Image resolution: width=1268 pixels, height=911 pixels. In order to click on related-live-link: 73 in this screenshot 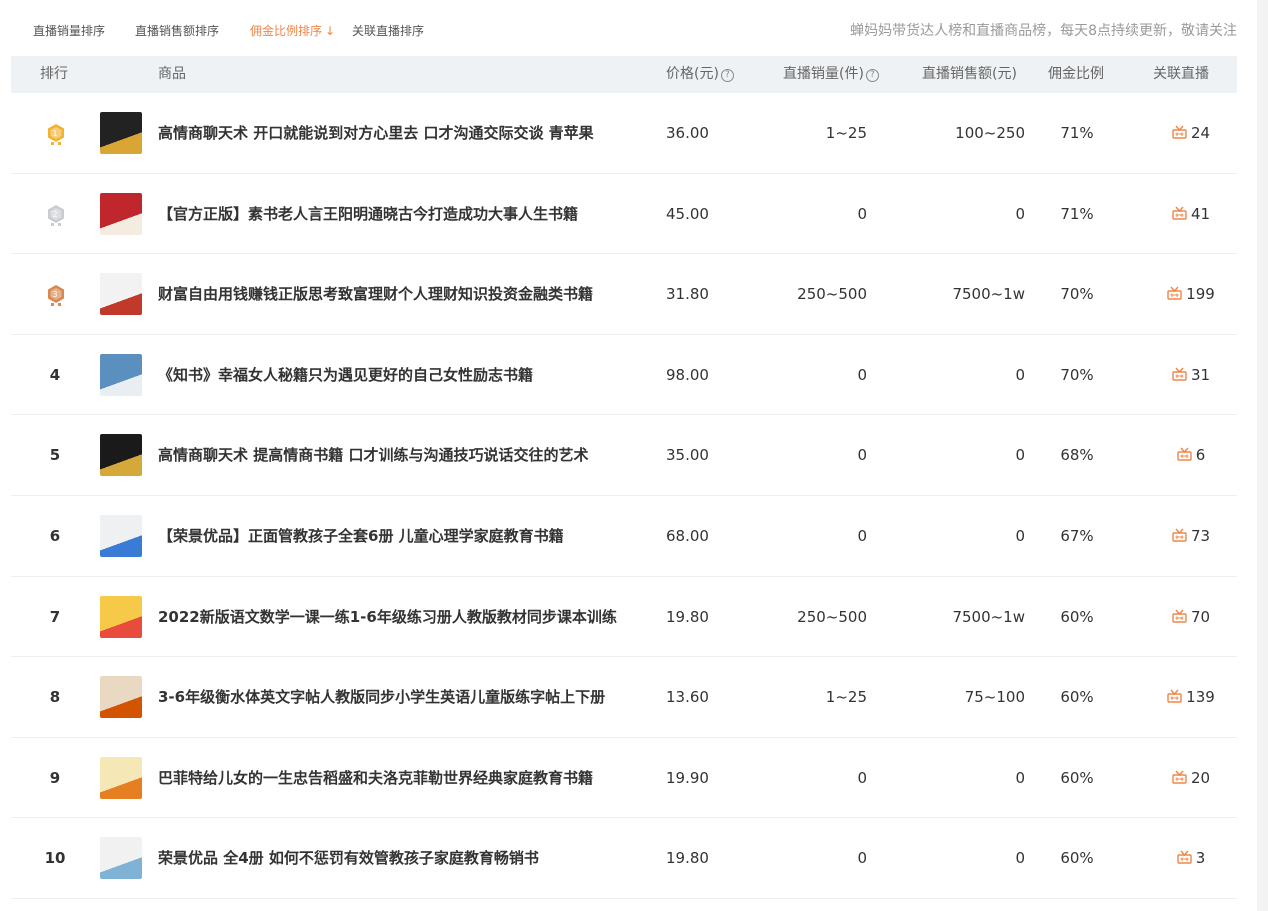, I will do `click(1191, 536)`.